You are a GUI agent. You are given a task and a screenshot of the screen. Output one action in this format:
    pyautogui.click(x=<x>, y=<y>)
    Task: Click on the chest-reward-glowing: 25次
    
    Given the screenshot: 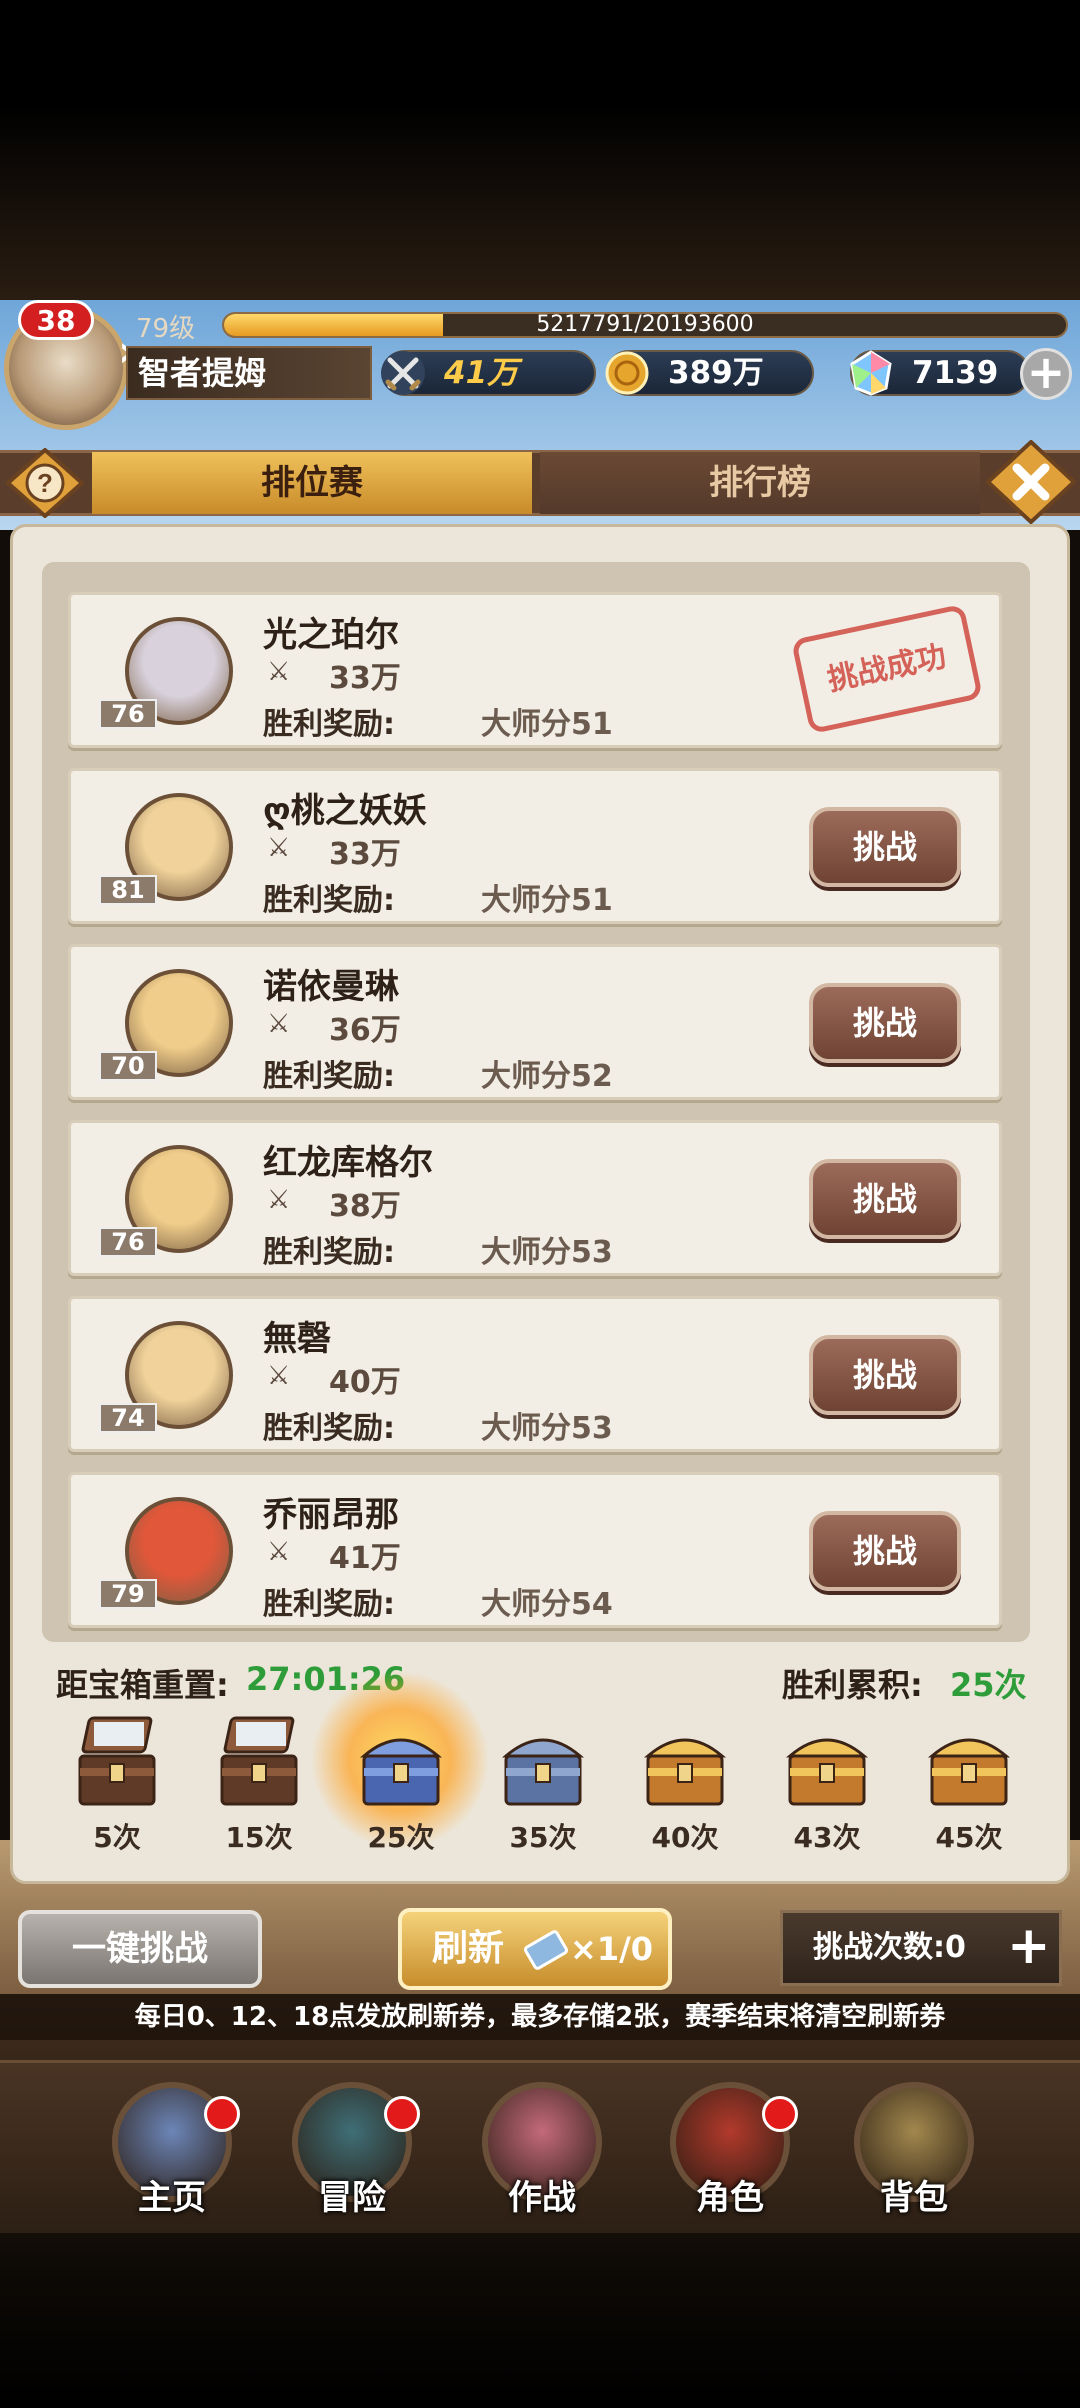 What is the action you would take?
    pyautogui.click(x=401, y=1785)
    